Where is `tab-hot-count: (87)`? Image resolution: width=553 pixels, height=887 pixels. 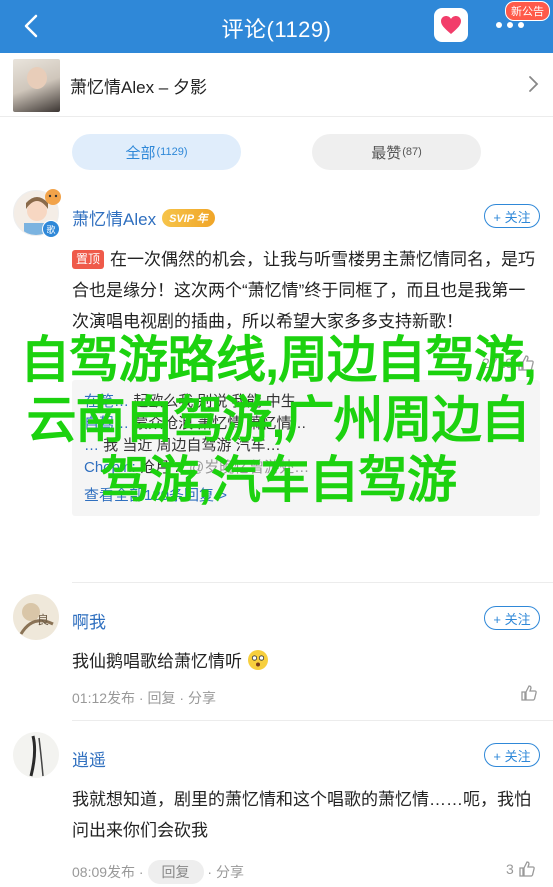 tab-hot-count: (87) is located at coordinates (412, 152).